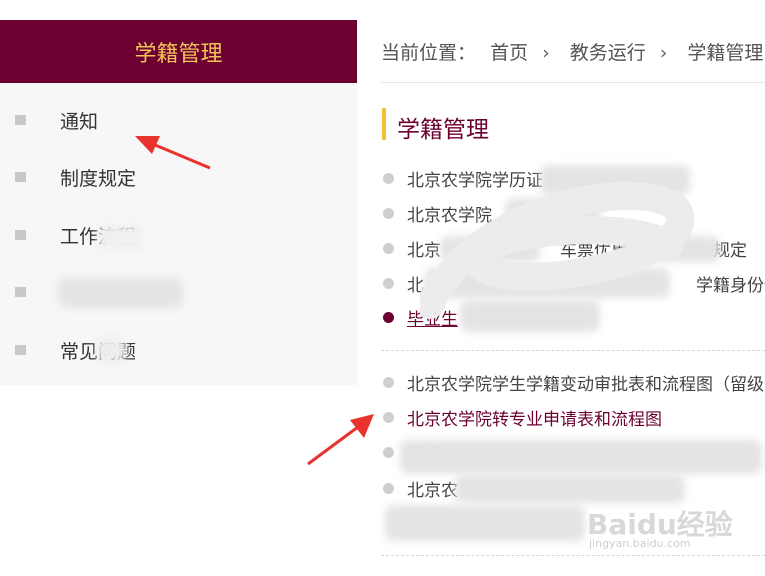 The height and width of the screenshot is (576, 765). I want to click on baidu-watermark-logo: Baidu经验 jingyan.baidu.com, so click(674, 525).